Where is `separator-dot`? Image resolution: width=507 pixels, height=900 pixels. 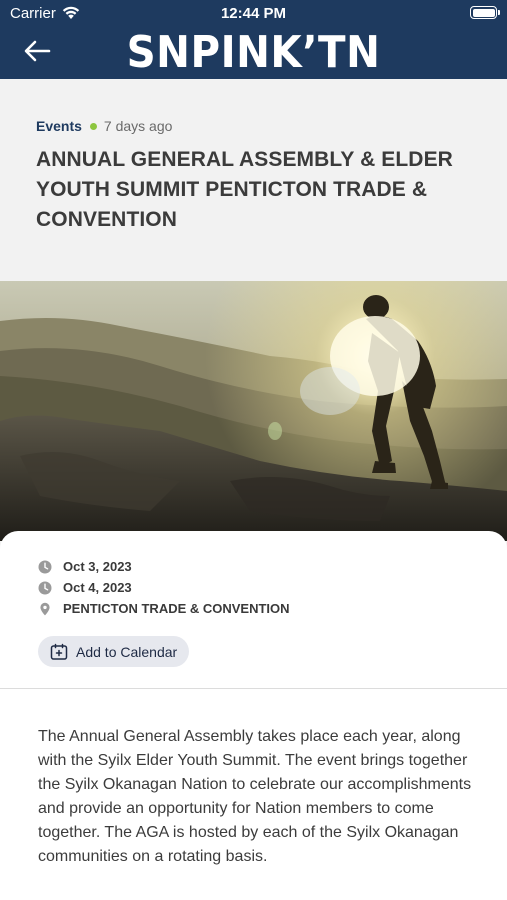
separator-dot is located at coordinates (93, 126).